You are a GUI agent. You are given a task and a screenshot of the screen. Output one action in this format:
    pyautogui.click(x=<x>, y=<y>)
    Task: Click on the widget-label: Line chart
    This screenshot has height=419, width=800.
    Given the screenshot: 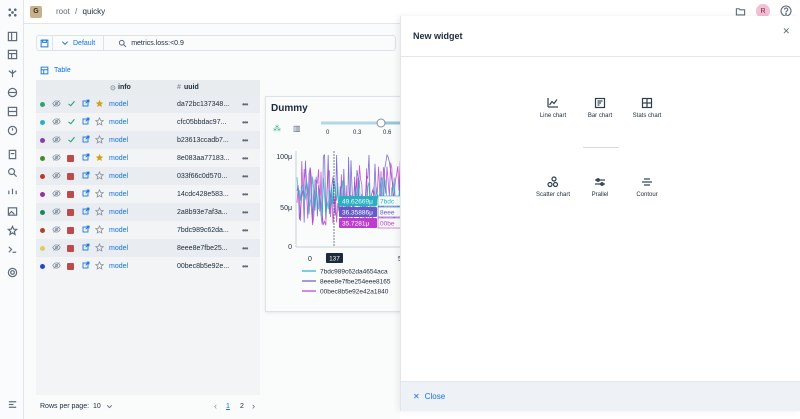 What is the action you would take?
    pyautogui.click(x=553, y=116)
    